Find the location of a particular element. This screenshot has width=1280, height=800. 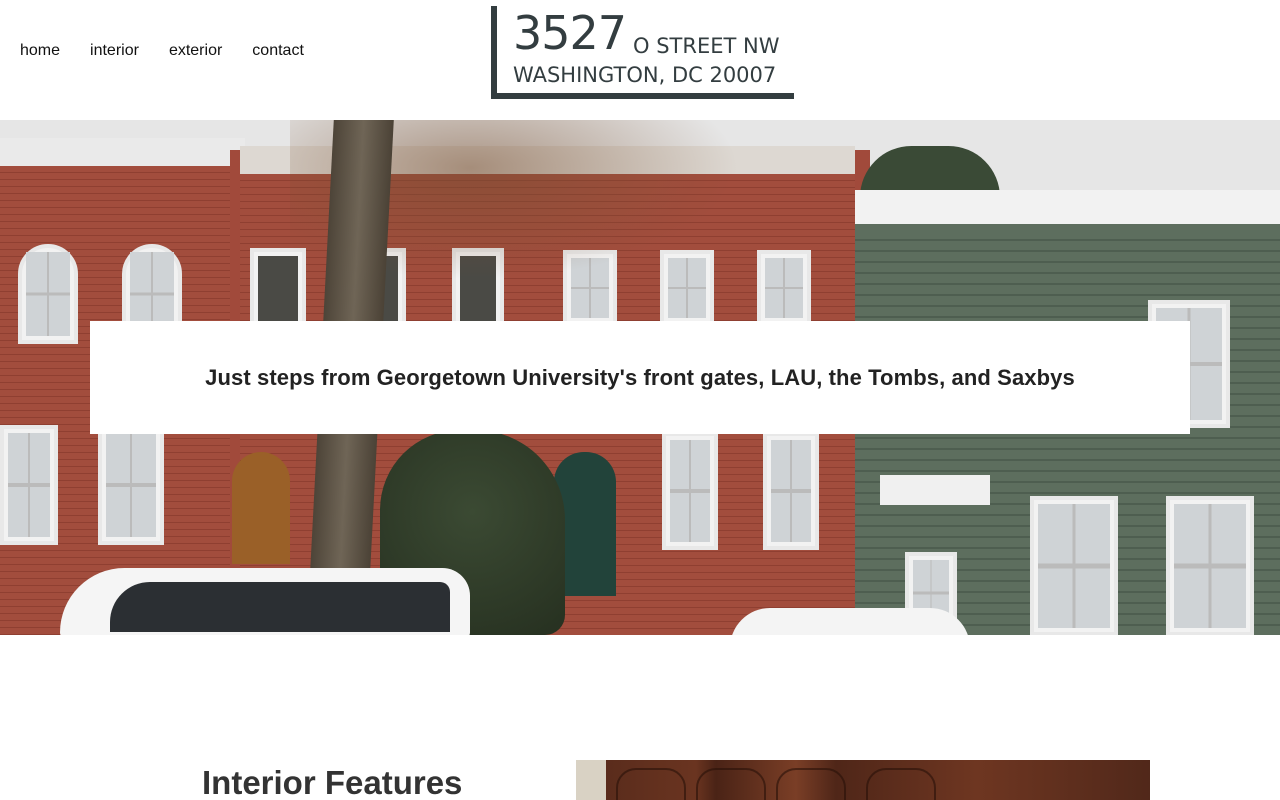

nav-link-exterior: exterior is located at coordinates (195, 51).